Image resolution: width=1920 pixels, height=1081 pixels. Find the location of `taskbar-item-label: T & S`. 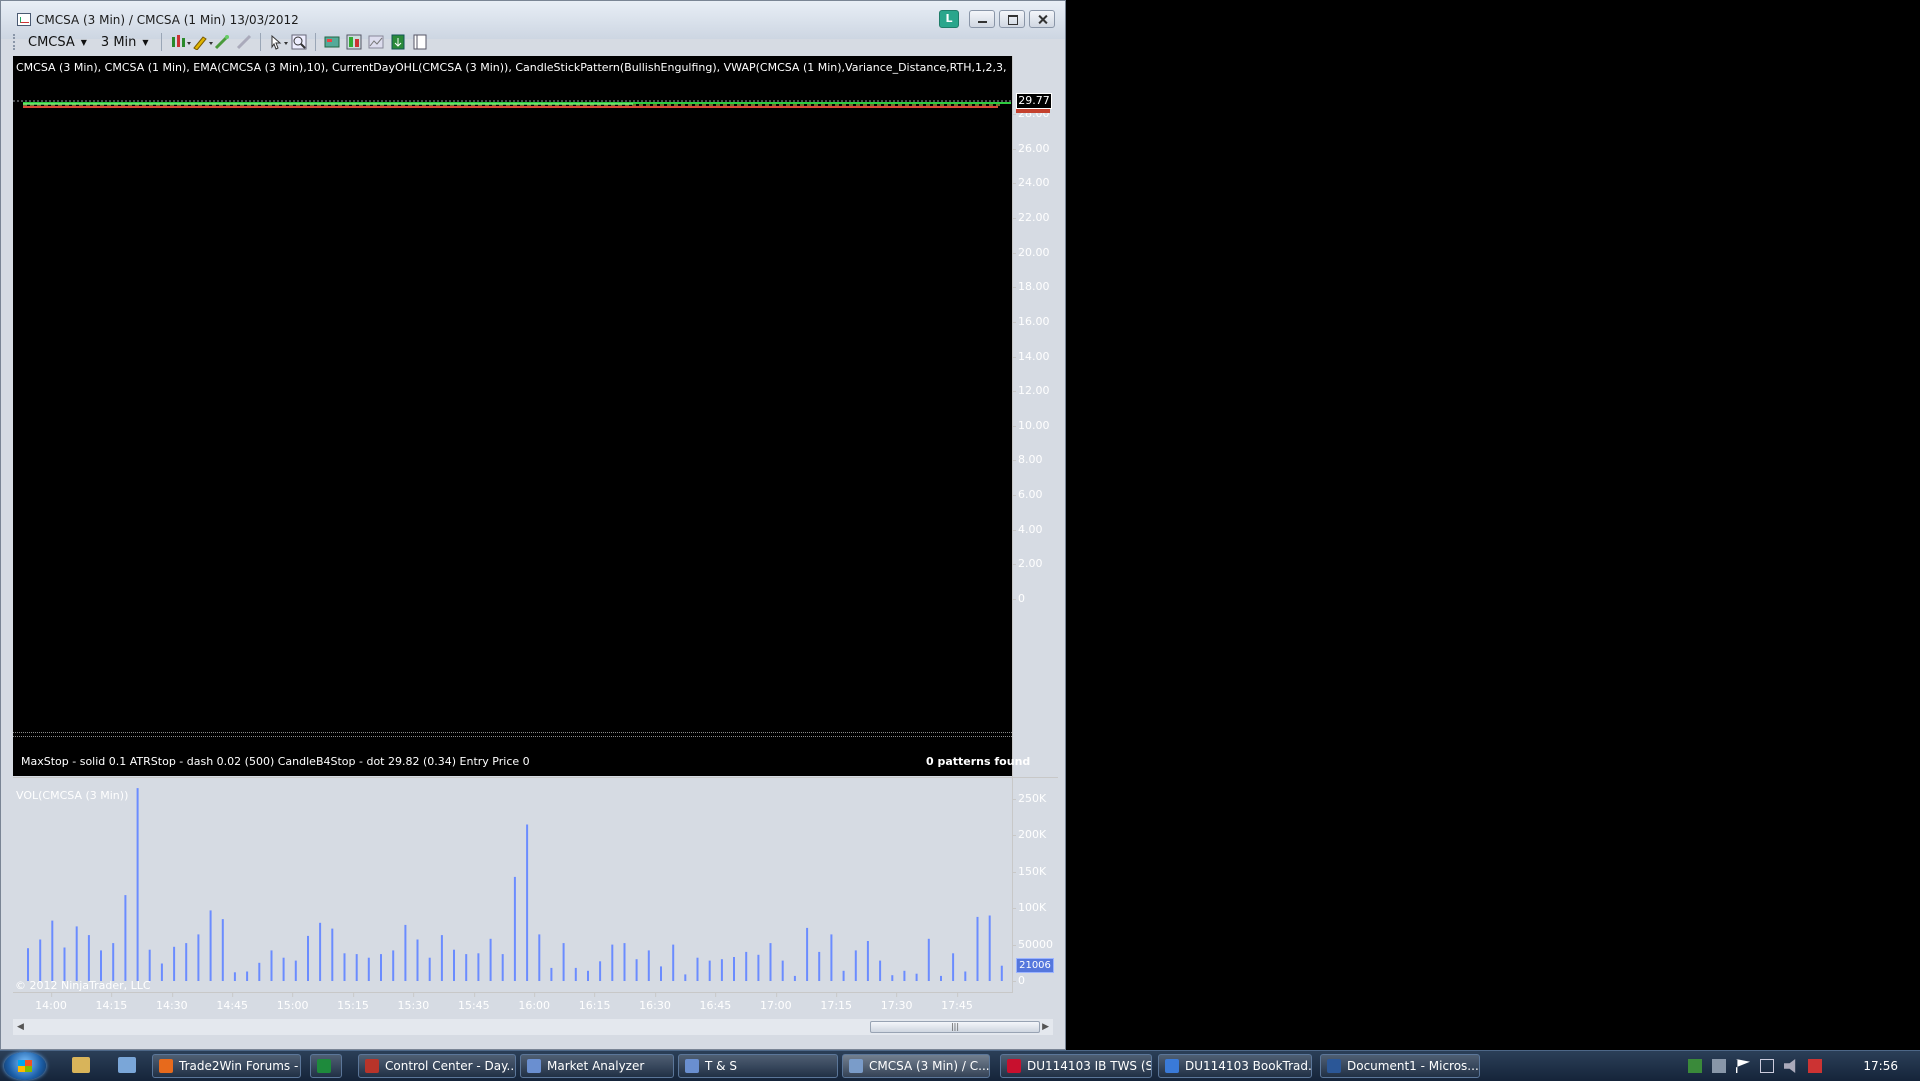

taskbar-item-label: T & S is located at coordinates (721, 1066).